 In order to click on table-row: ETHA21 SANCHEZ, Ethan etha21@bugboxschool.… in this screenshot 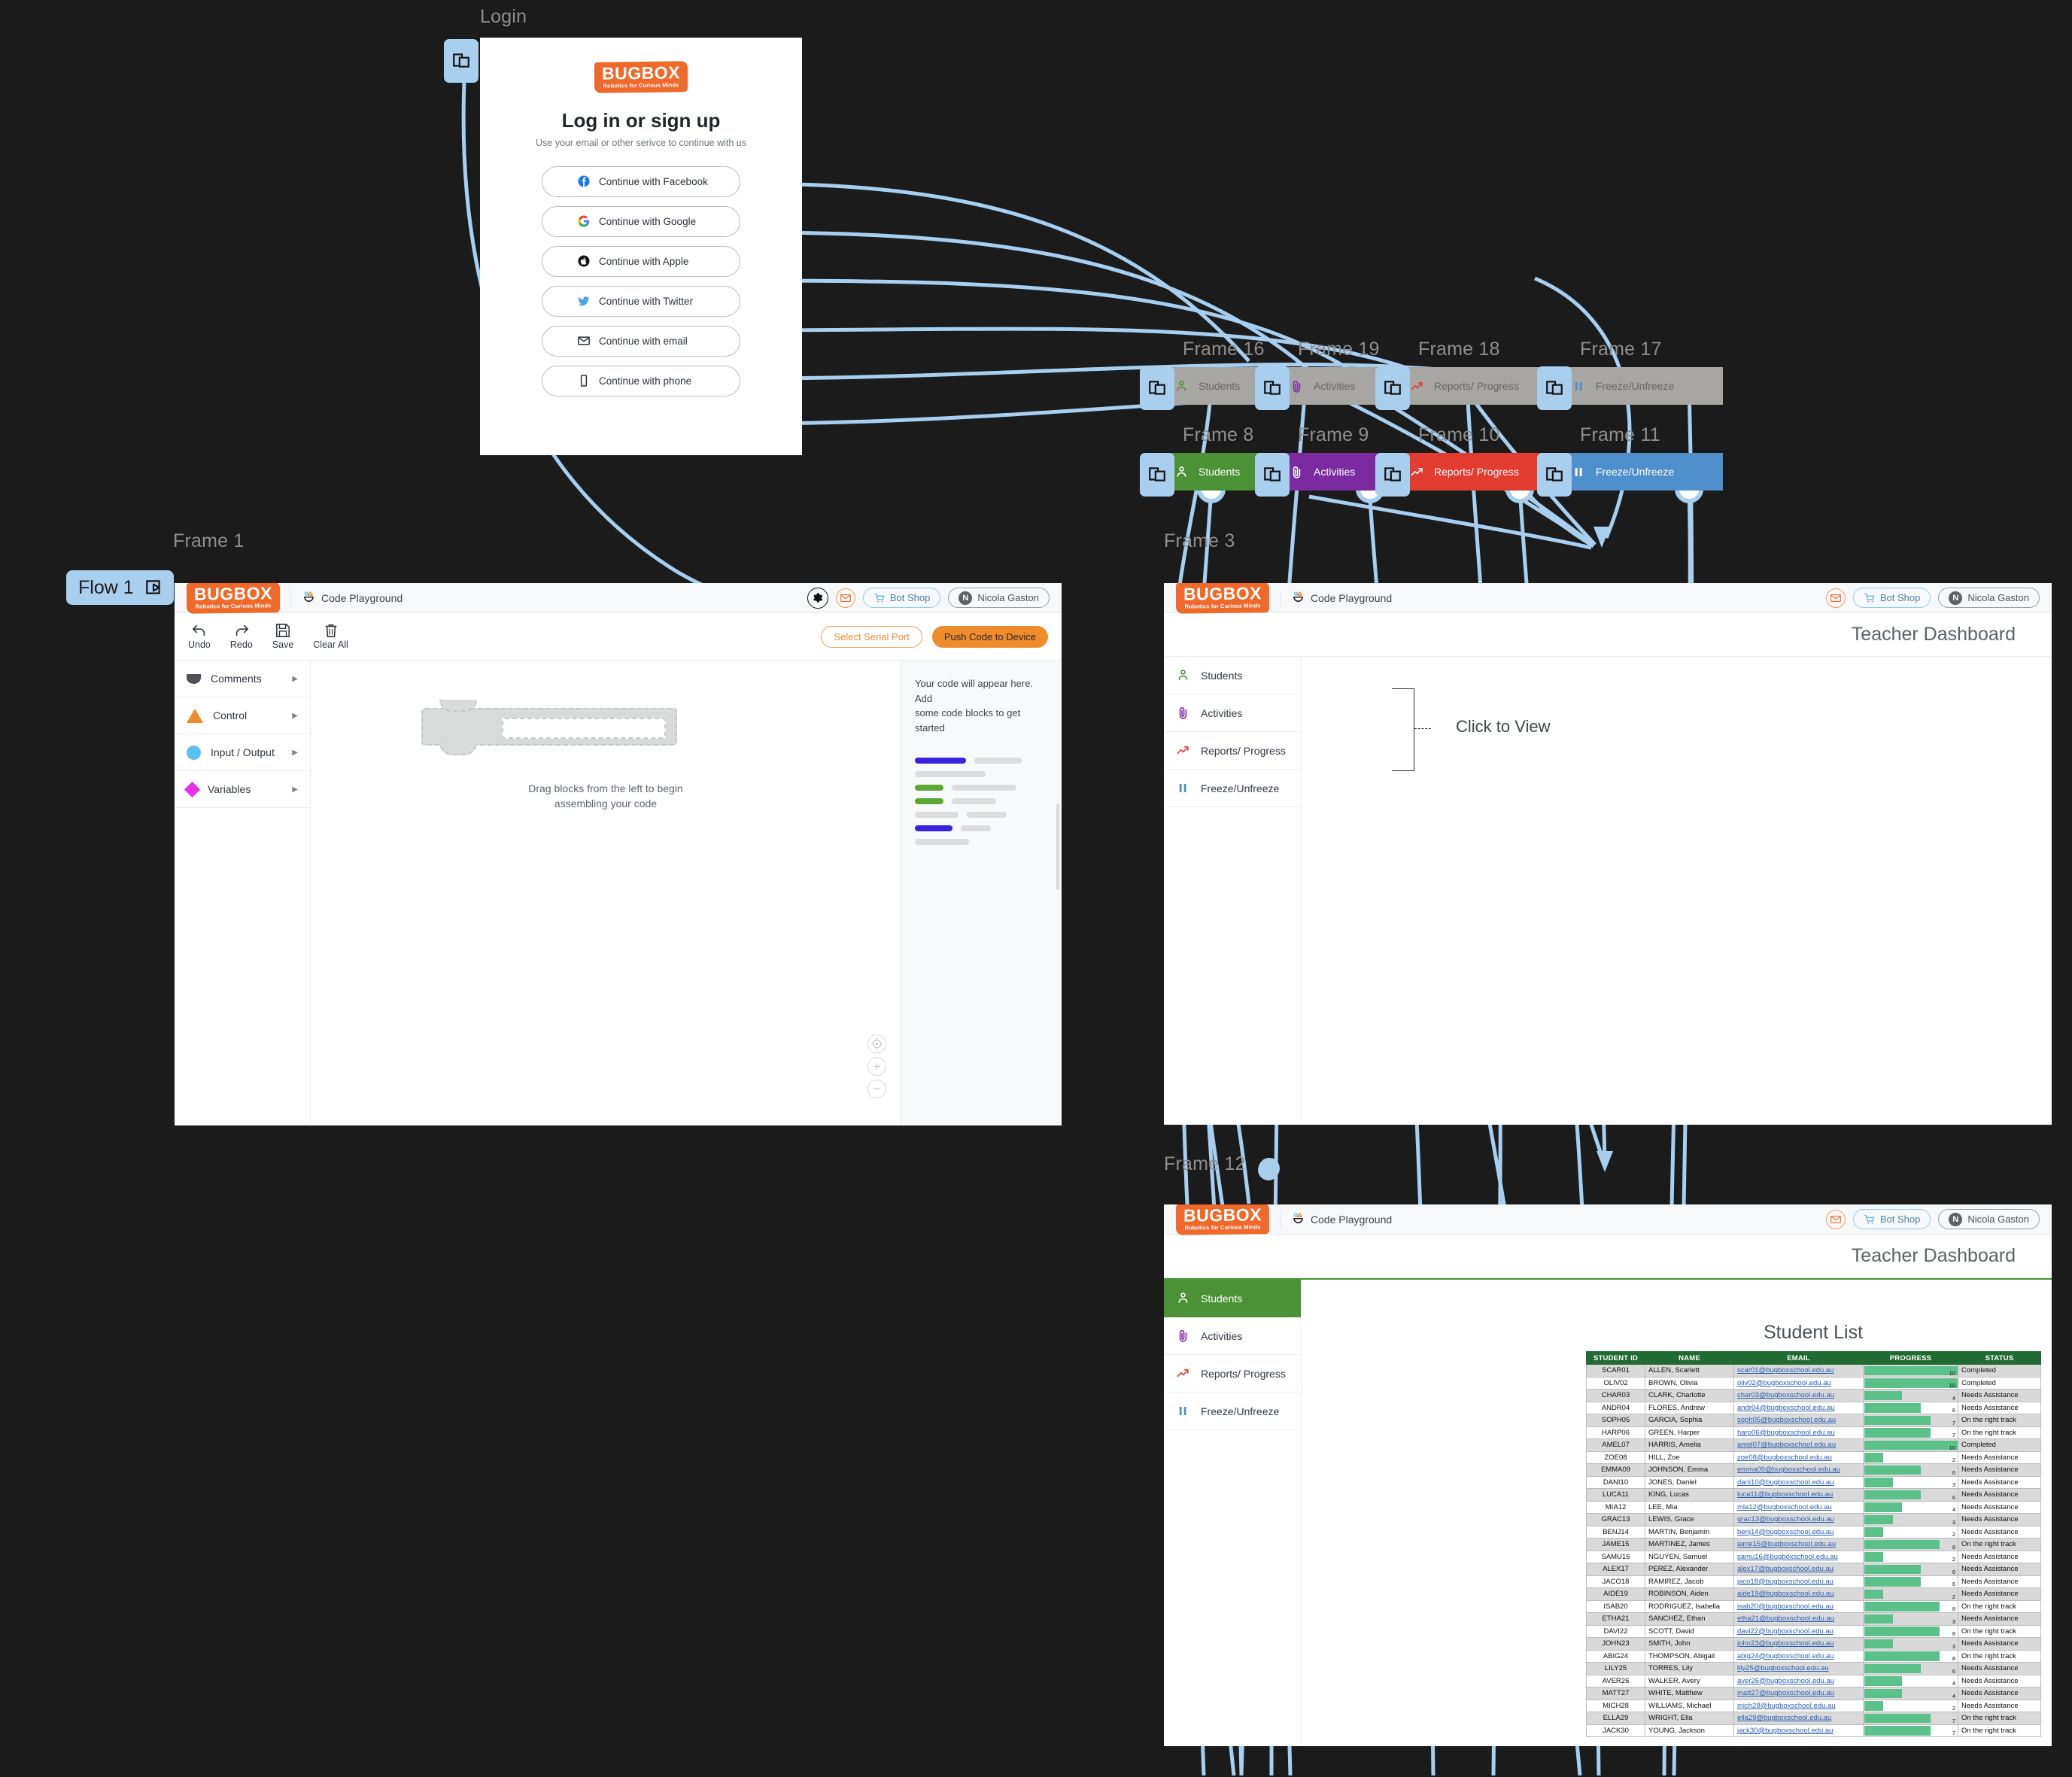, I will do `click(1813, 1619)`.